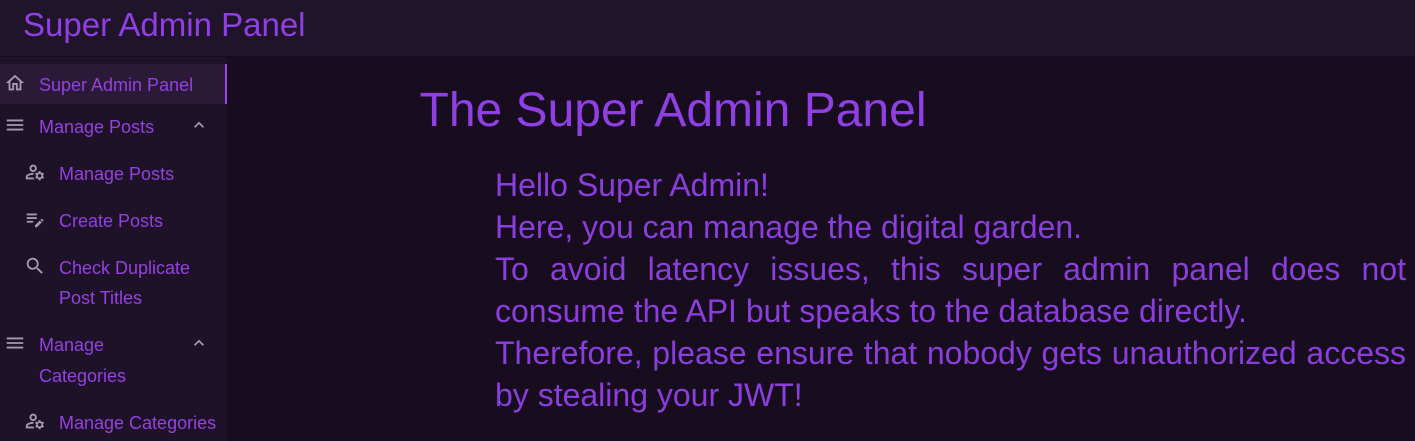 This screenshot has height=441, width=1415. Describe the element at coordinates (164, 24) in the screenshot. I see `app-title: Super Admin Panel` at that location.